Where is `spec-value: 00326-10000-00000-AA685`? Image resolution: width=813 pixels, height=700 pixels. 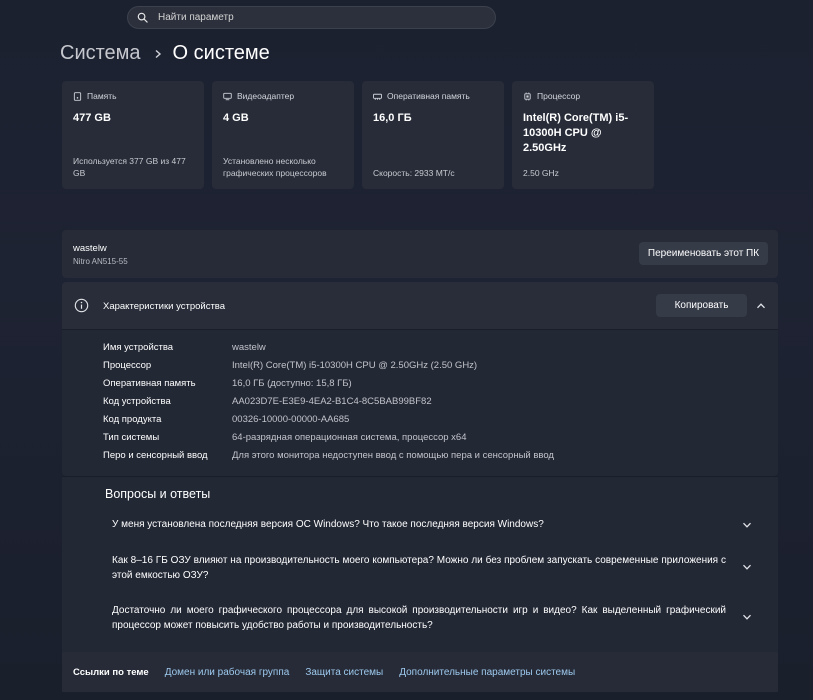 spec-value: 00326-10000-00000-AA685 is located at coordinates (291, 419).